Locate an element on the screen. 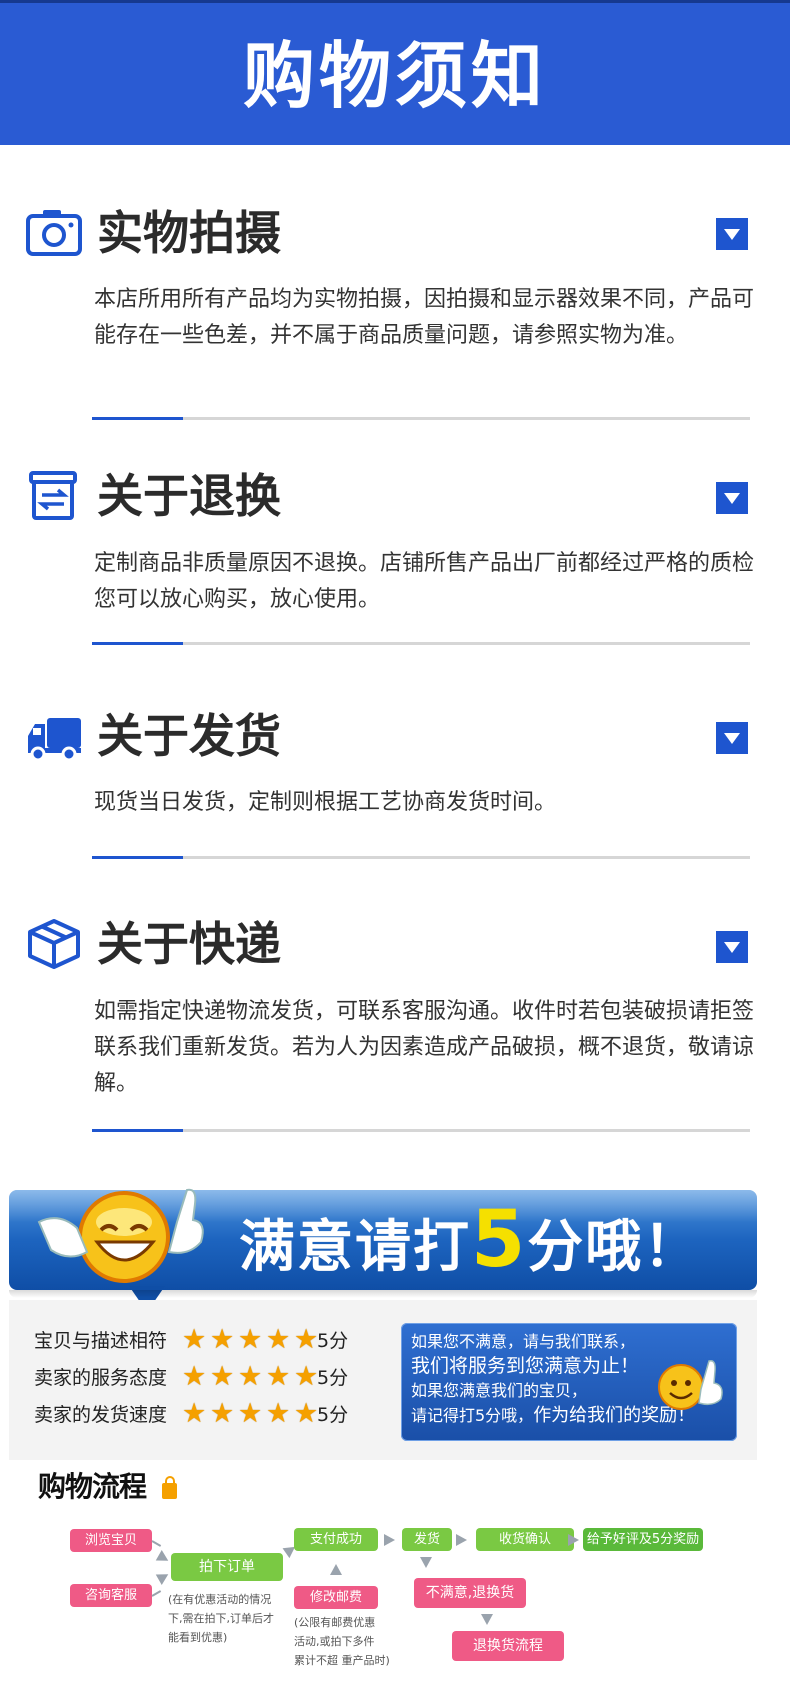  smiley-thumbs-up-icon is located at coordinates (120, 1235).